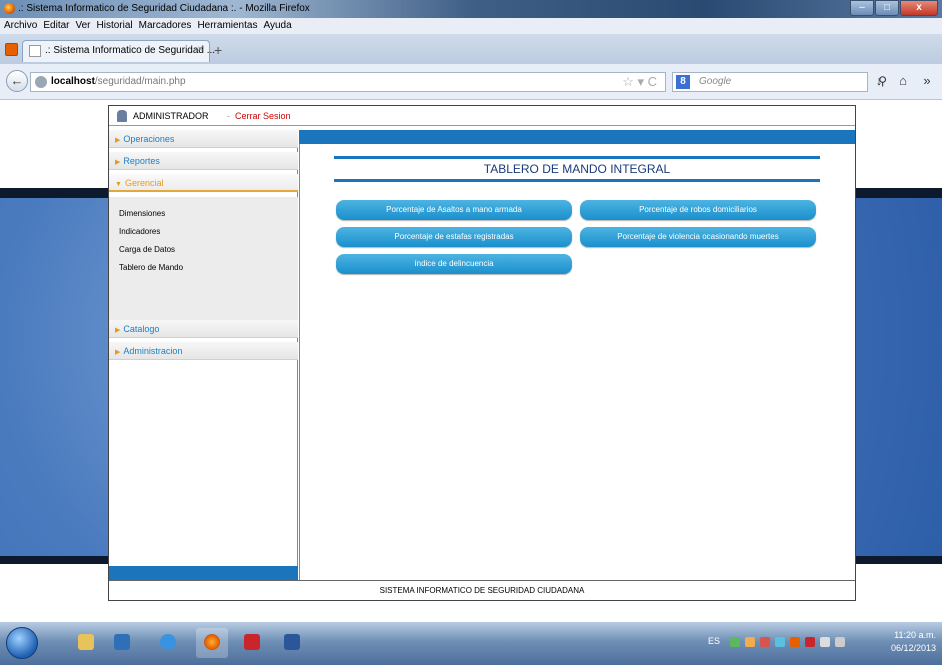 The image size is (942, 665). I want to click on system-tray: ES 11:20 a.m. 06/12/2013, so click(822, 643).